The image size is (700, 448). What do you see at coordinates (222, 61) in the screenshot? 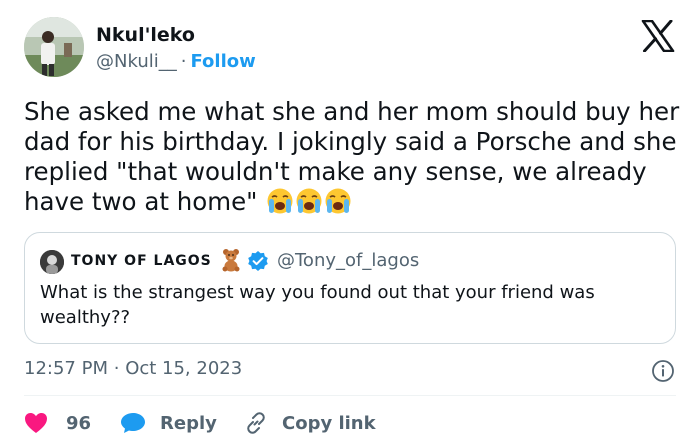
I see `follow-button: Follow` at bounding box center [222, 61].